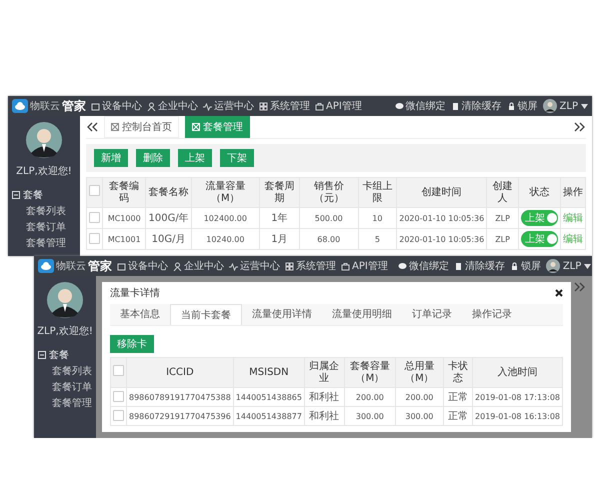 The height and width of the screenshot is (480, 600). What do you see at coordinates (324, 373) in the screenshot?
I see `column-header: 归属企业` at bounding box center [324, 373].